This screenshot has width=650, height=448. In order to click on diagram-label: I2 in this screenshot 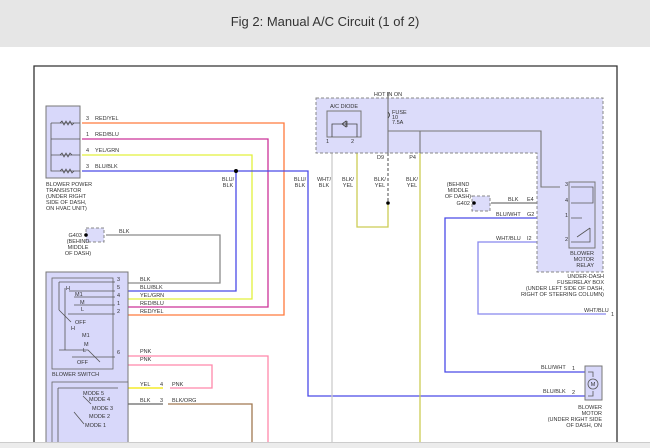, I will do `click(529, 239)`.